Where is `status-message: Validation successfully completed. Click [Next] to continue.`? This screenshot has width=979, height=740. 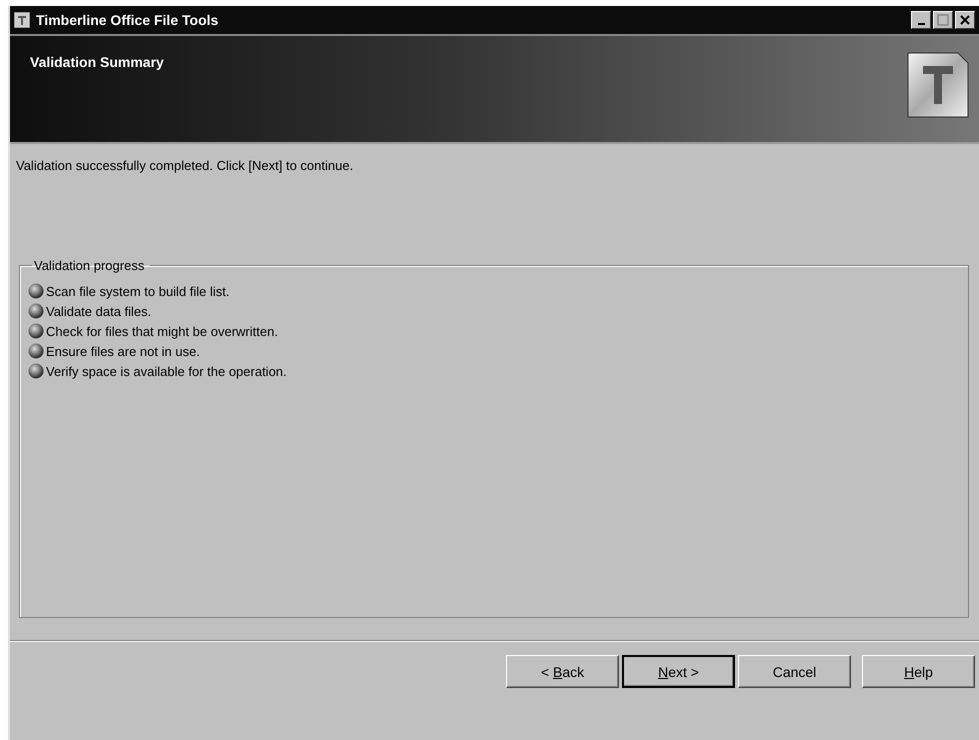 status-message: Validation successfully completed. Click [Next] to continue. is located at coordinates (185, 165).